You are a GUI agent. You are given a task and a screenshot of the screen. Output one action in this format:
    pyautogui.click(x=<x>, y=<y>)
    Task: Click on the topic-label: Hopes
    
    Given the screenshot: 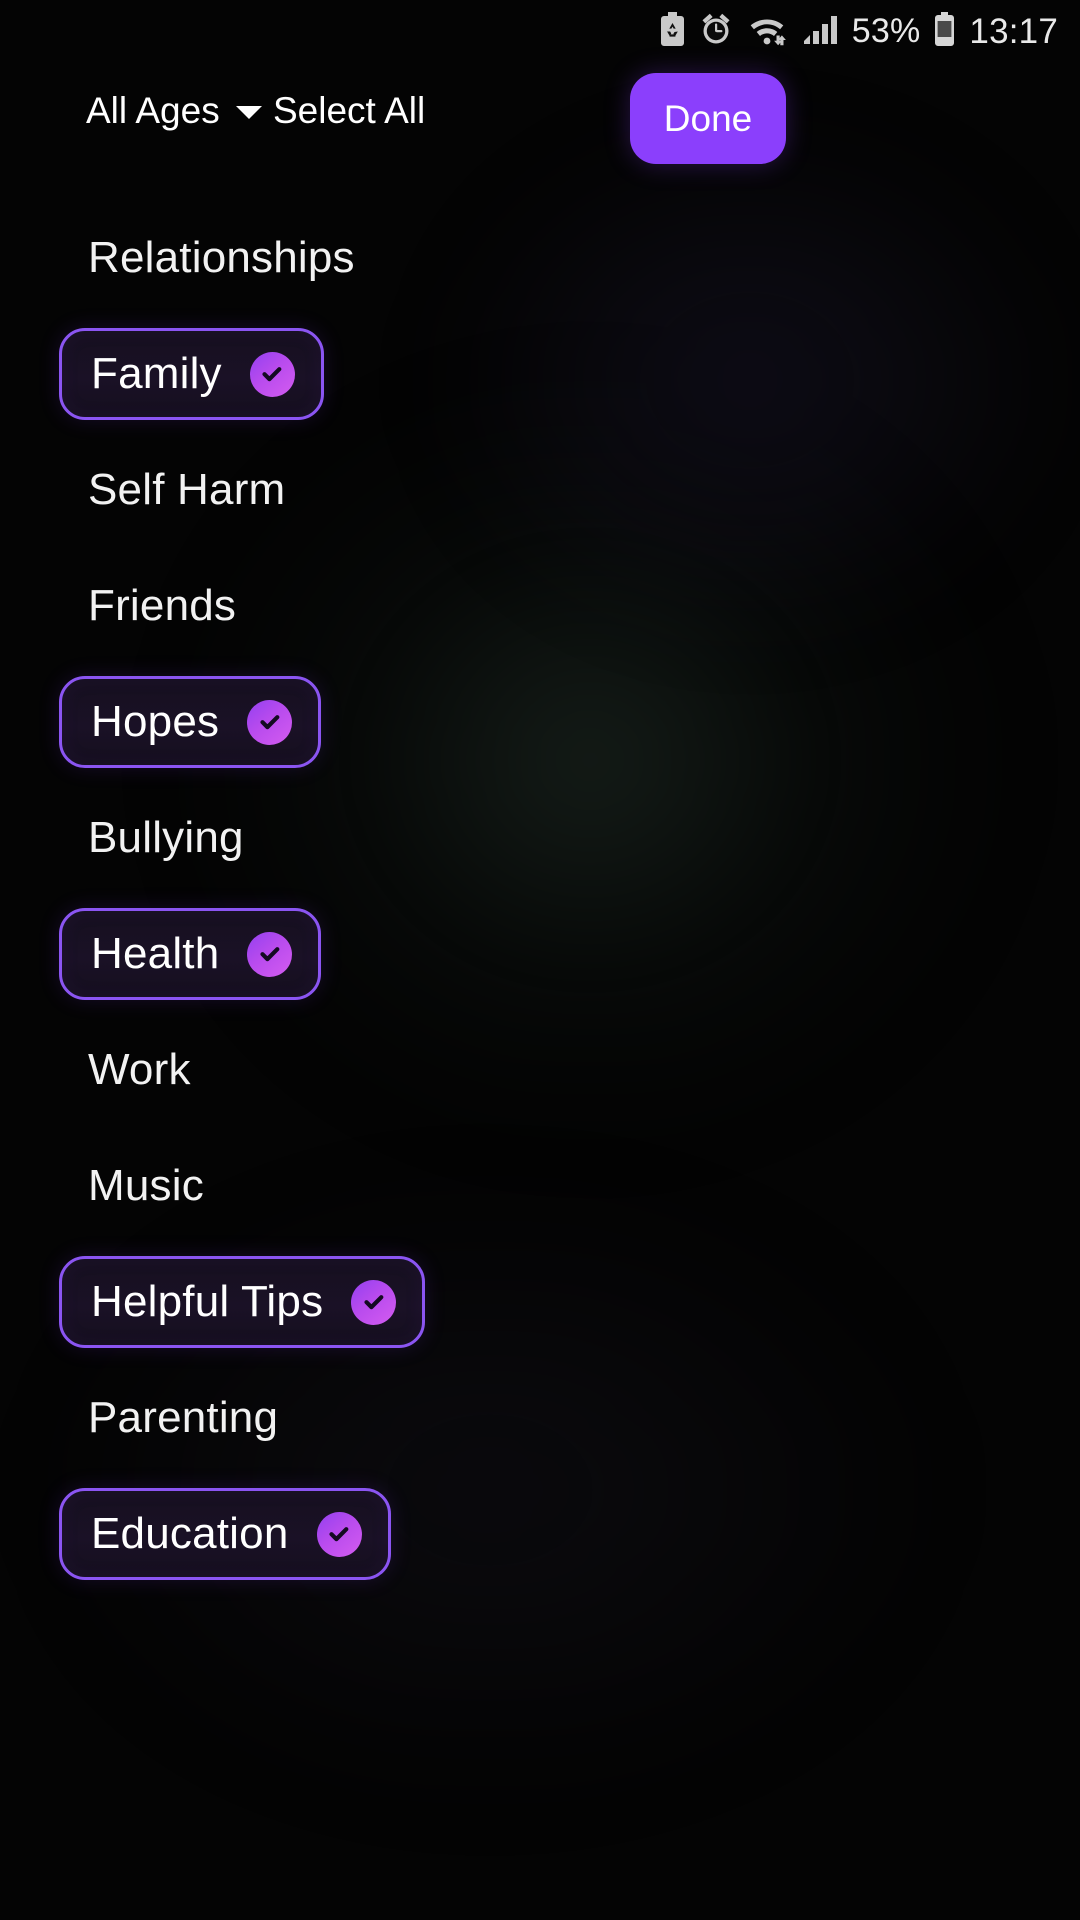 What is the action you would take?
    pyautogui.click(x=155, y=721)
    